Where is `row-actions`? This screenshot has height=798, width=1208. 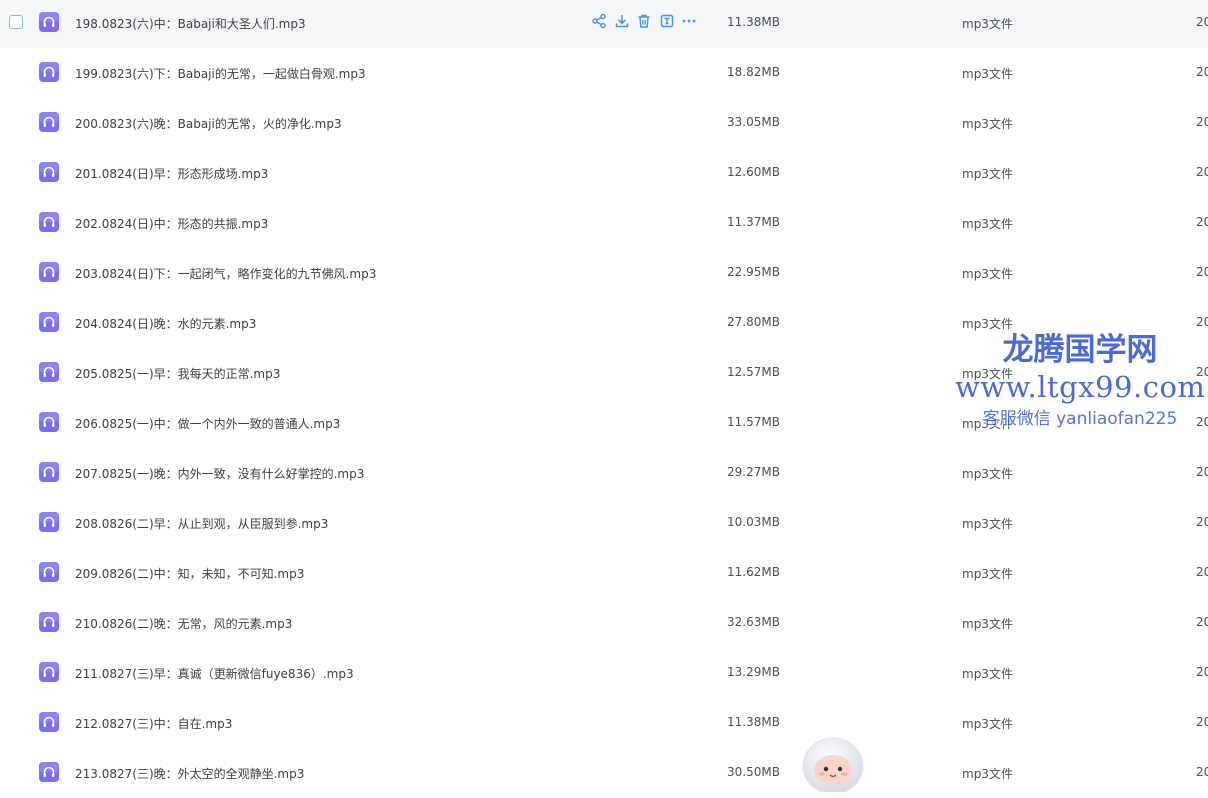
row-actions is located at coordinates (647, 21).